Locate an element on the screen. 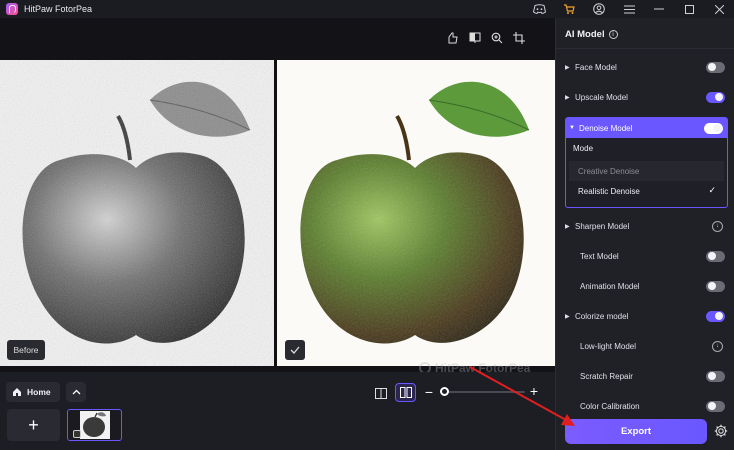 The image size is (734, 450). collapse-button is located at coordinates (76, 392).